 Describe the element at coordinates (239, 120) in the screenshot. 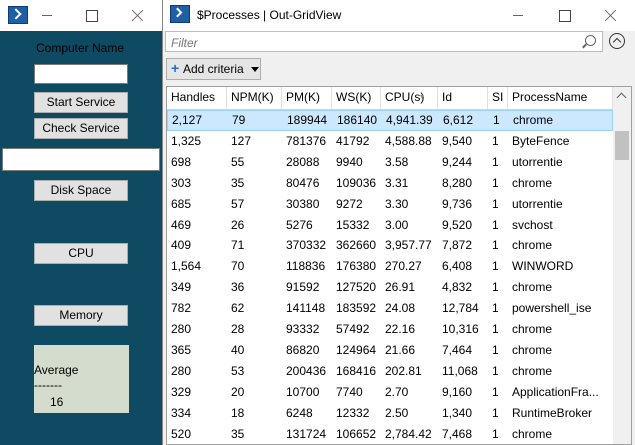

I see `table-cell: 79` at that location.